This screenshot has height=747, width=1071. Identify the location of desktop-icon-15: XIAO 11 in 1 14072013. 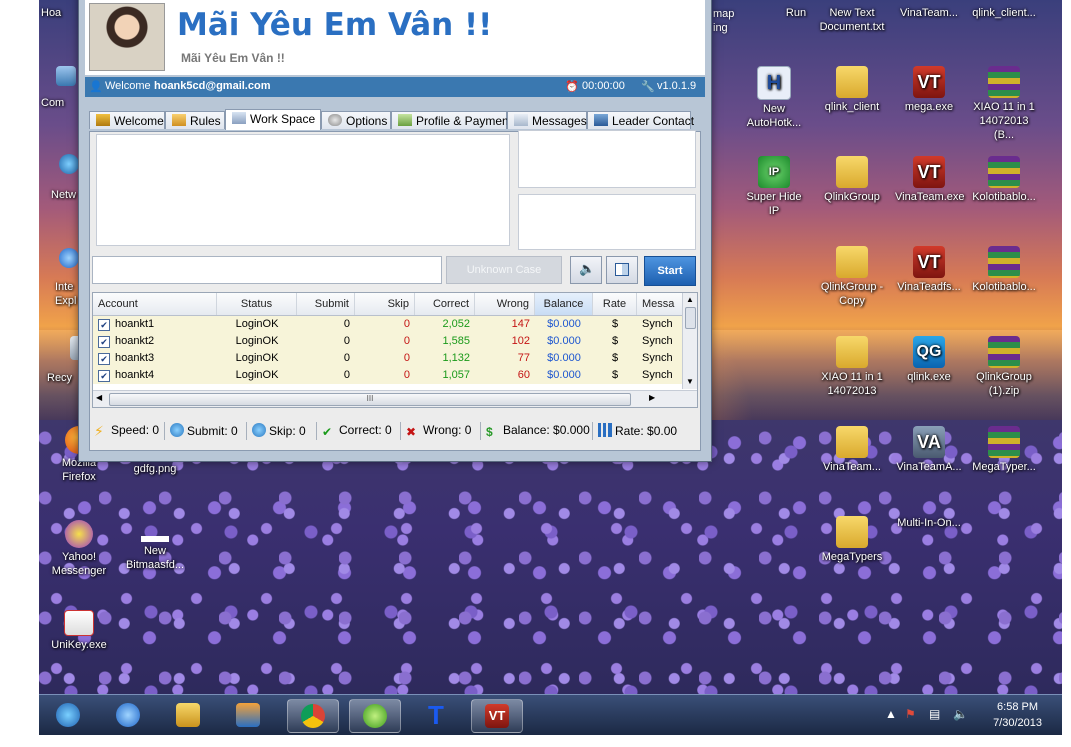
(852, 367).